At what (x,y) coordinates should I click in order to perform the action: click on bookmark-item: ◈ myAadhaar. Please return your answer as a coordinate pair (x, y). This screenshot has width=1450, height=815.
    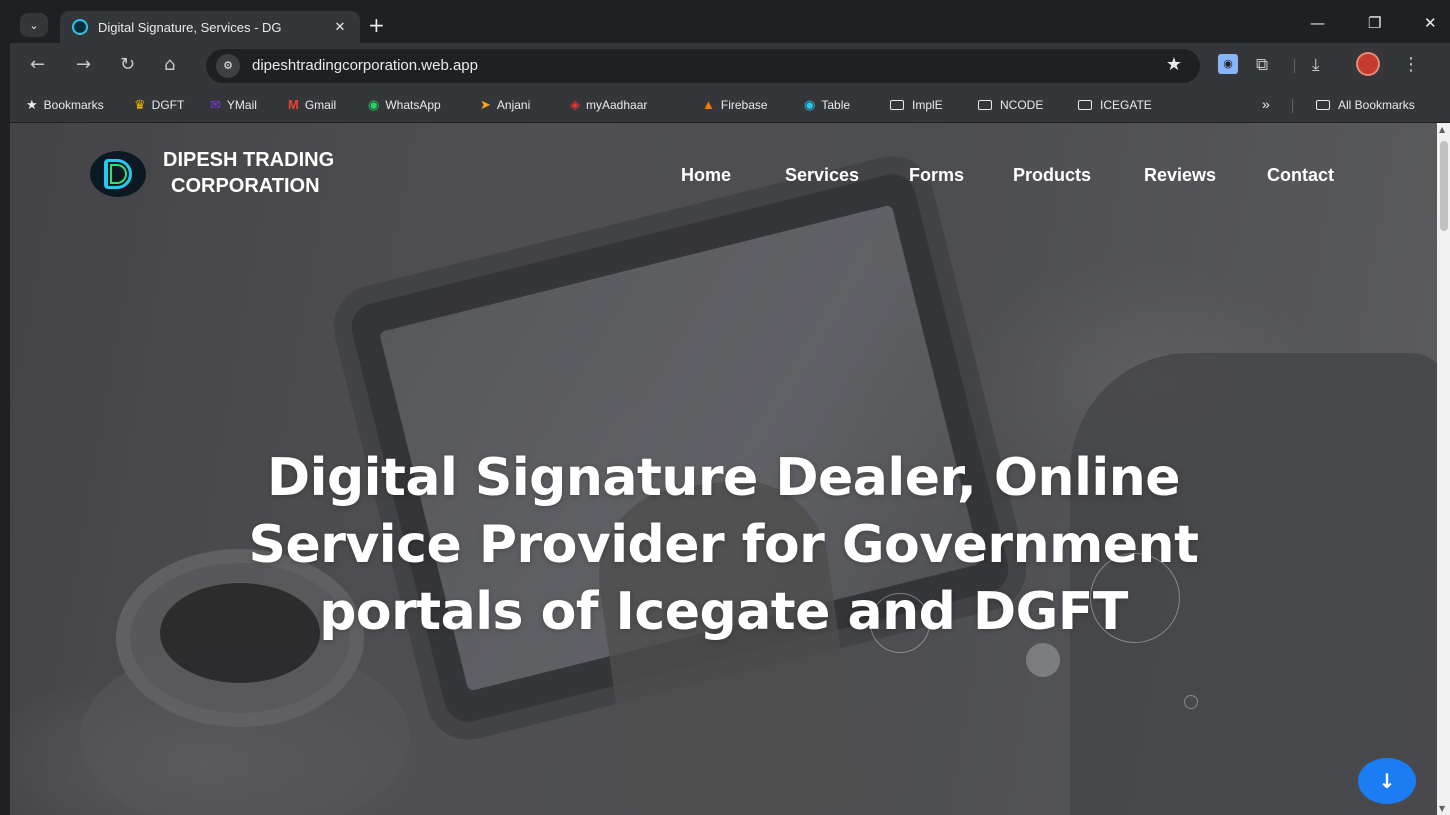
    Looking at the image, I should click on (608, 105).